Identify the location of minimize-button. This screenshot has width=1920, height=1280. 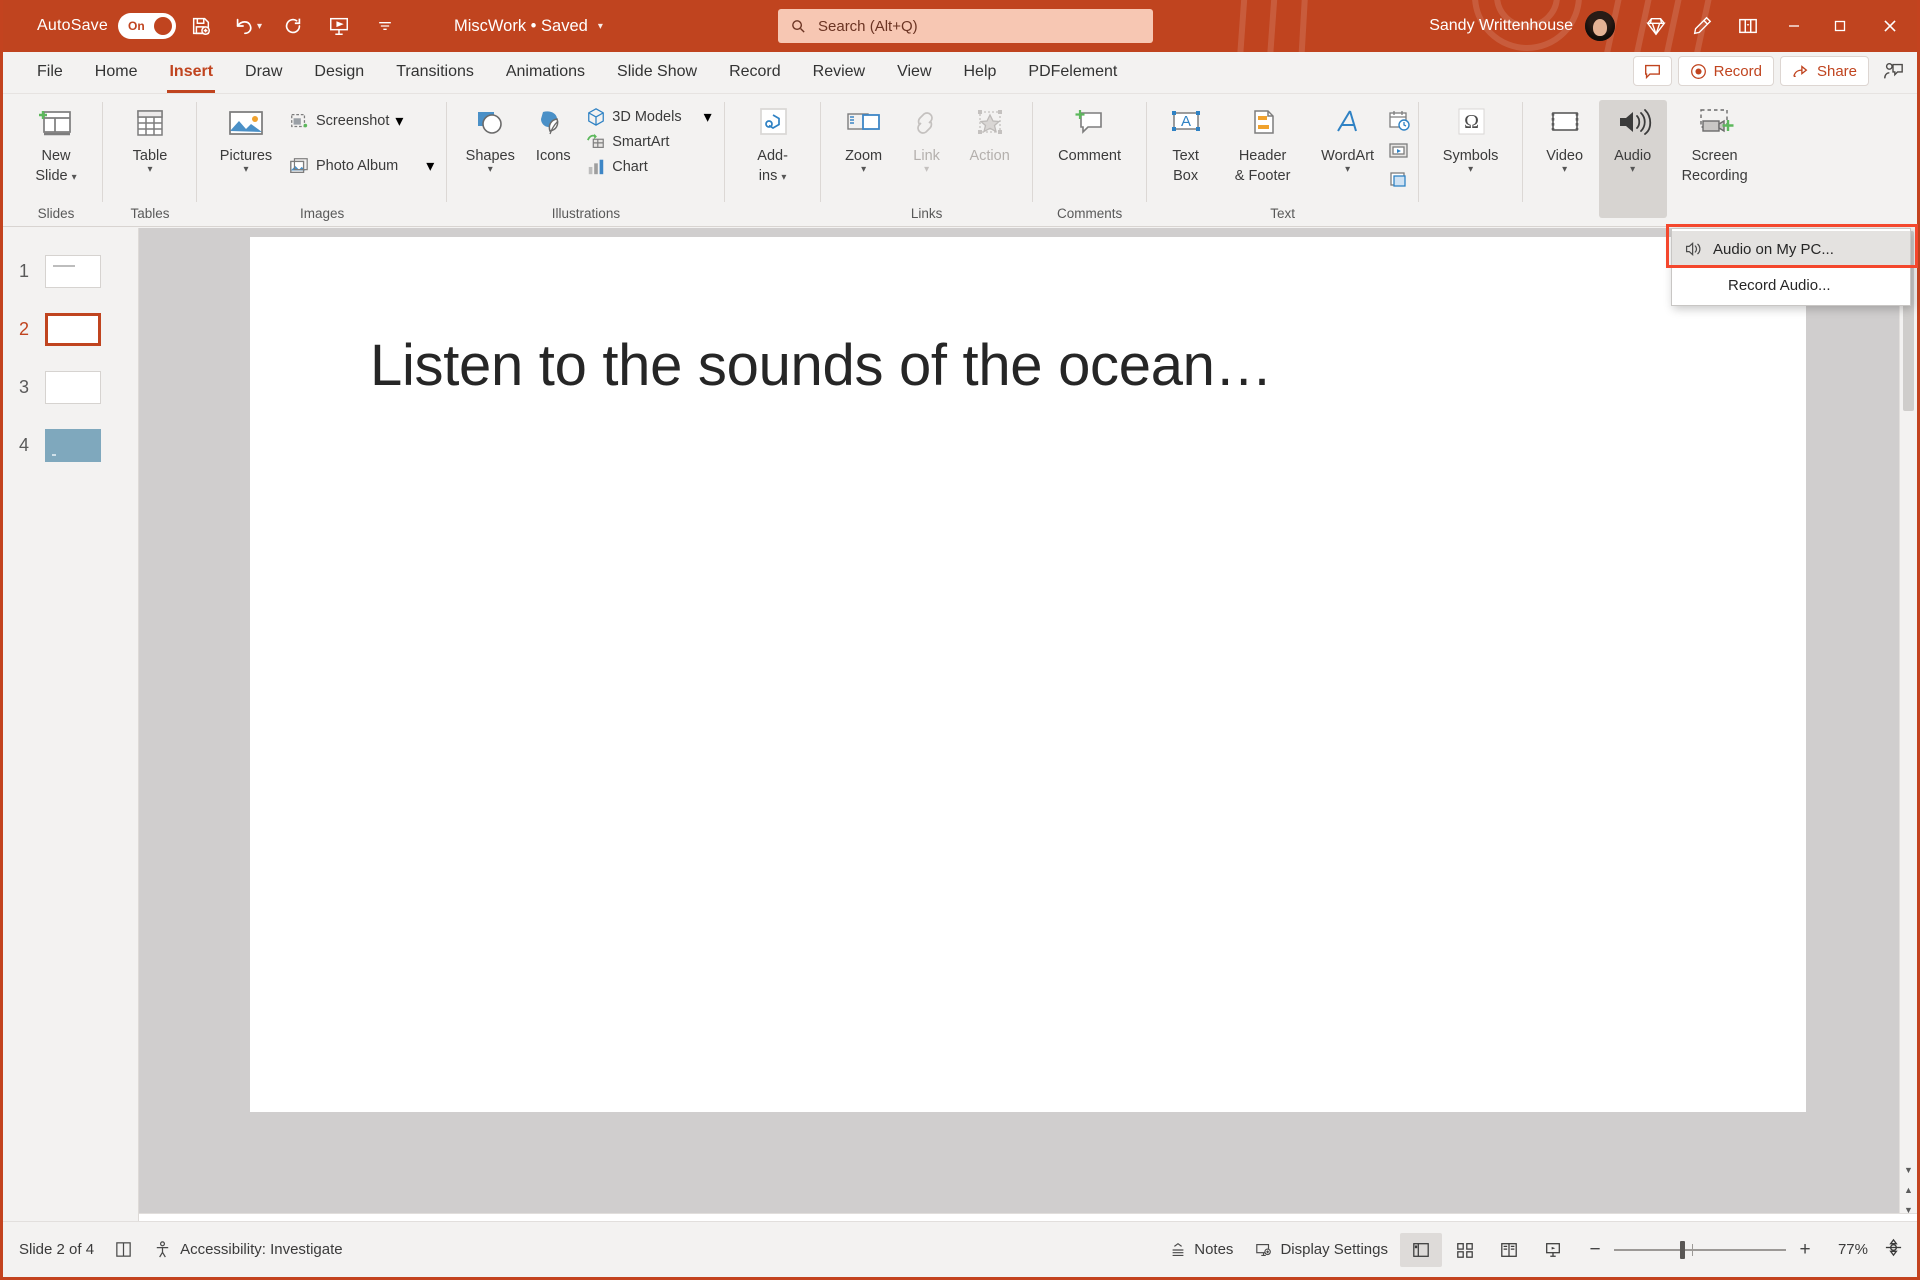
(1794, 26).